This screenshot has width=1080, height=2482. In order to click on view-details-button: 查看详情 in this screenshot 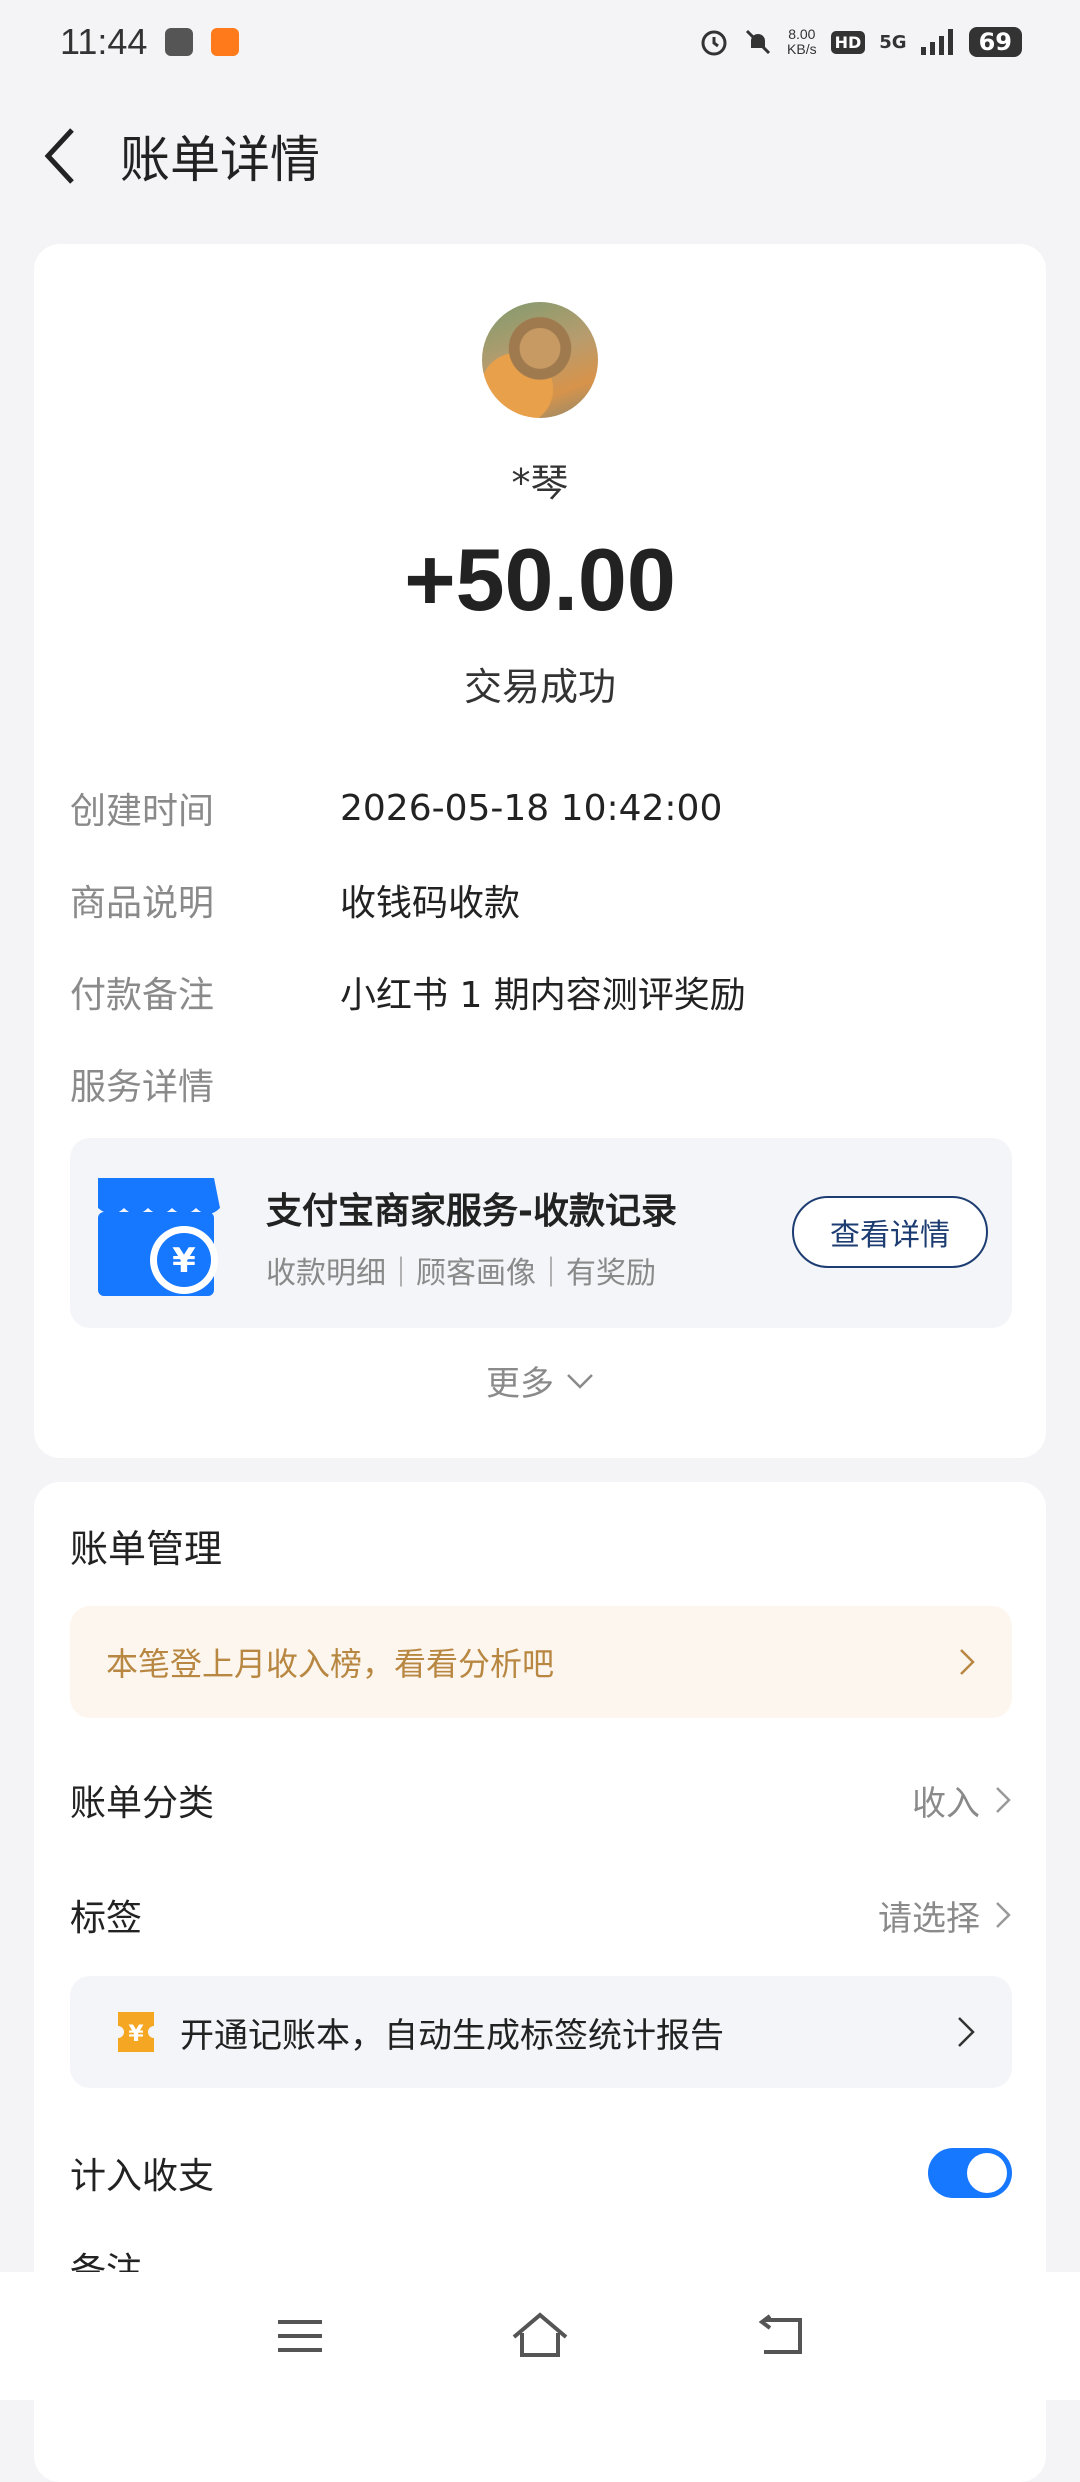, I will do `click(890, 1232)`.